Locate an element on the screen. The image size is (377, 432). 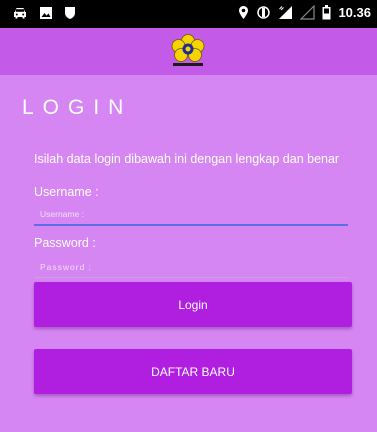
app-bar is located at coordinates (188, 51).